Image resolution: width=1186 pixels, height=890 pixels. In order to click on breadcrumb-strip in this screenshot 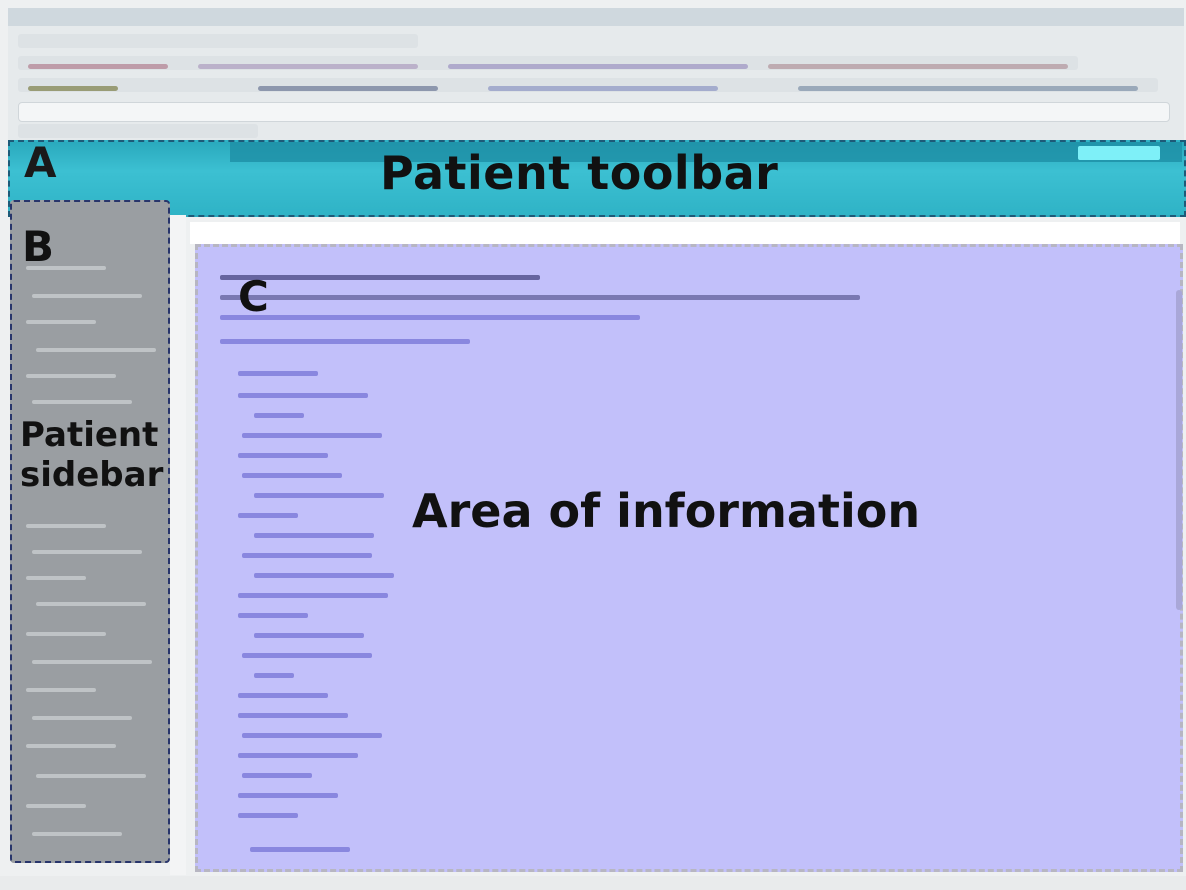, I will do `click(685, 233)`.